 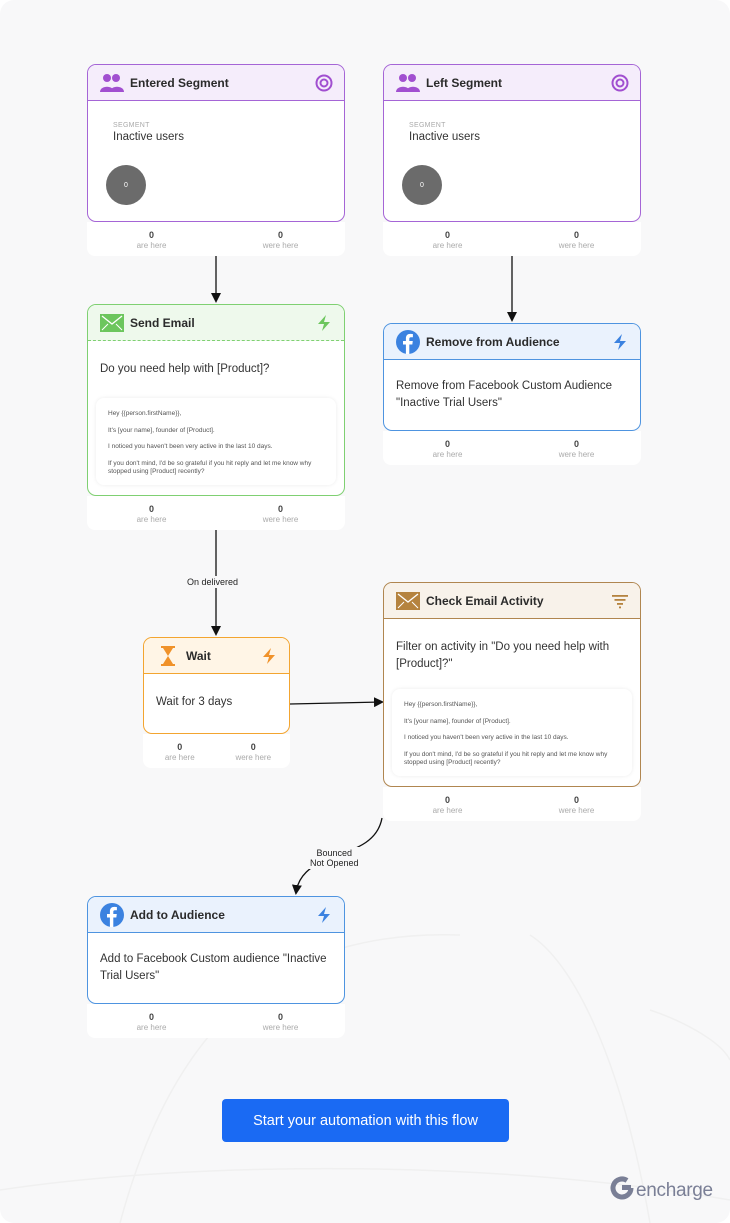 What do you see at coordinates (365, 1120) in the screenshot?
I see `start-automation-button: Start your automation with this flow` at bounding box center [365, 1120].